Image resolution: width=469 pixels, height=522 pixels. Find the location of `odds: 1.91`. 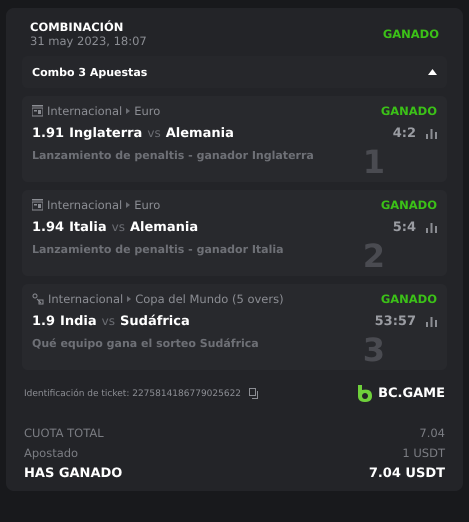

odds: 1.91 is located at coordinates (48, 133).